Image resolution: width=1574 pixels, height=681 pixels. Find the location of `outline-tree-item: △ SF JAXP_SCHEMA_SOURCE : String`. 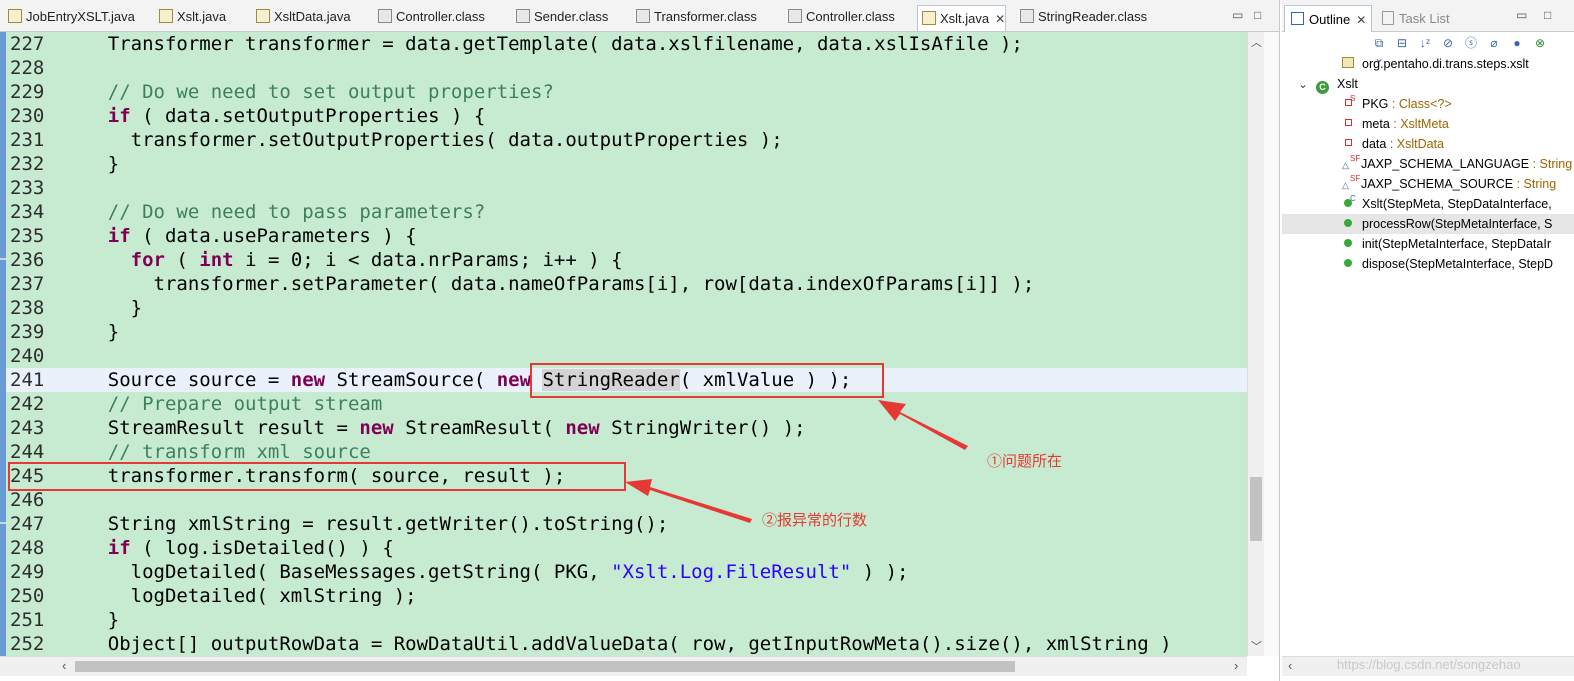

outline-tree-item: △ SF JAXP_SCHEMA_SOURCE : String is located at coordinates (1428, 184).